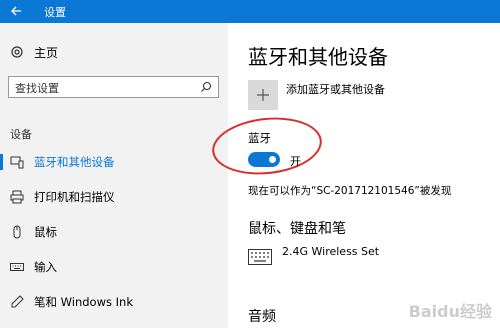 This screenshot has width=500, height=328. I want to click on sidebar-item-typing: 输入, so click(114, 267).